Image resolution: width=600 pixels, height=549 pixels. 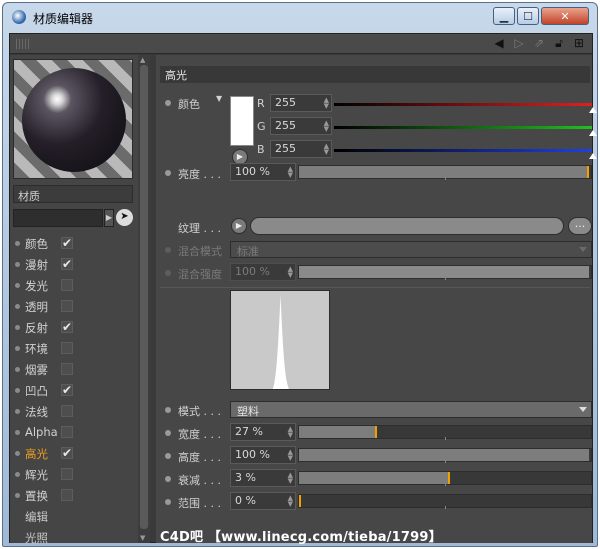 What do you see at coordinates (519, 43) in the screenshot?
I see `forward-arrow-icon: ▷` at bounding box center [519, 43].